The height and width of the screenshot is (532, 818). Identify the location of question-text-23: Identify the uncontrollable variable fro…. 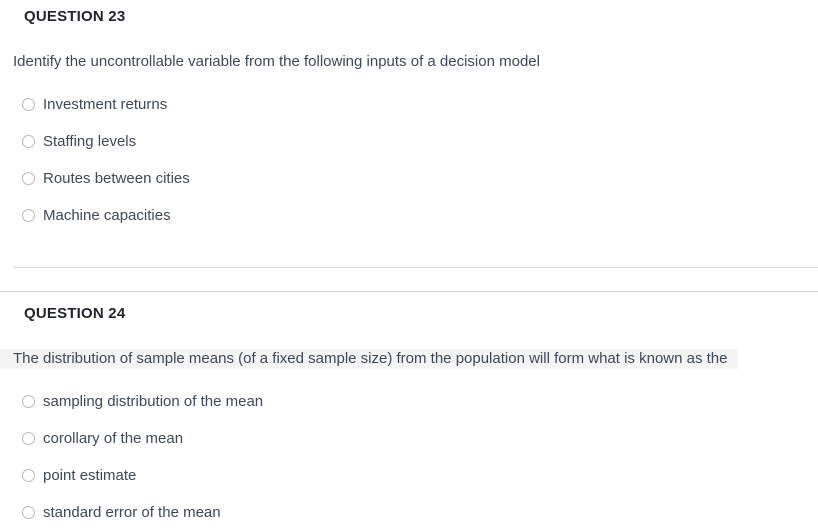
(276, 61).